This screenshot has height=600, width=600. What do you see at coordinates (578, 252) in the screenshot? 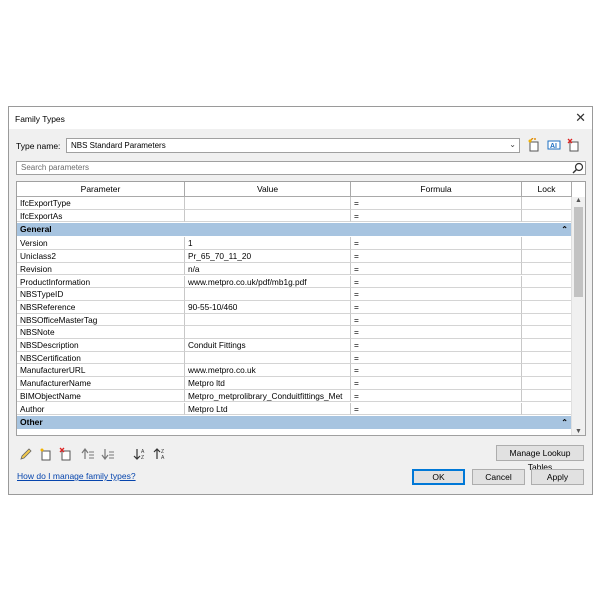
I see `scroll-thumb` at bounding box center [578, 252].